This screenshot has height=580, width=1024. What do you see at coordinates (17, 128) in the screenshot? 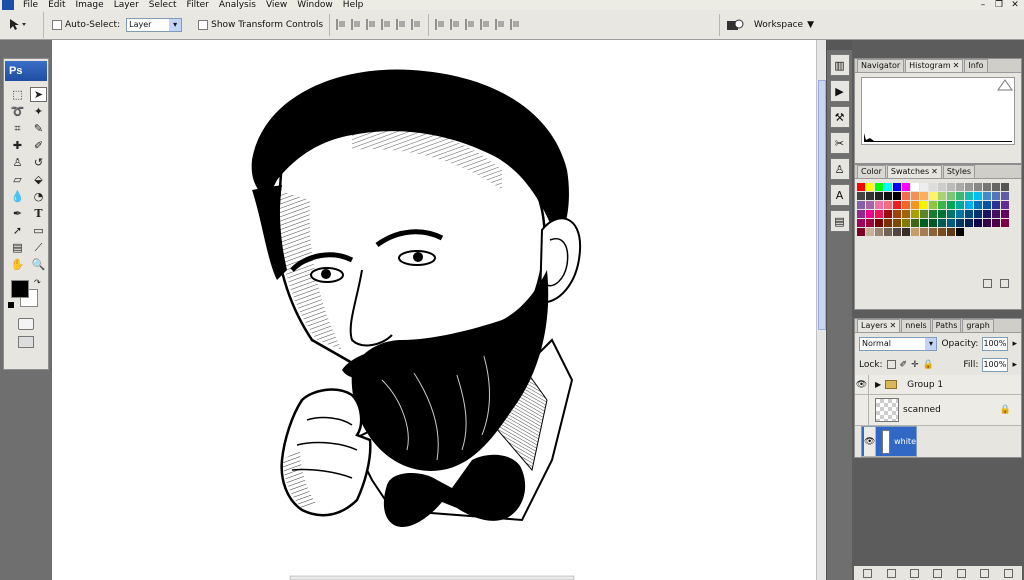
I see `crop-tool-icon: ⌗` at bounding box center [17, 128].